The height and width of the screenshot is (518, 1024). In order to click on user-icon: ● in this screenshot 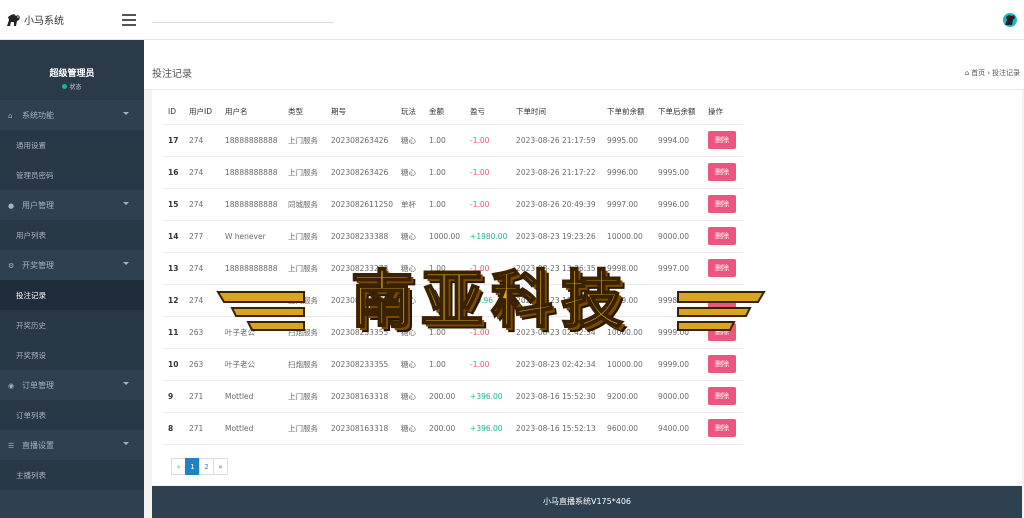, I will do `click(11, 205)`.